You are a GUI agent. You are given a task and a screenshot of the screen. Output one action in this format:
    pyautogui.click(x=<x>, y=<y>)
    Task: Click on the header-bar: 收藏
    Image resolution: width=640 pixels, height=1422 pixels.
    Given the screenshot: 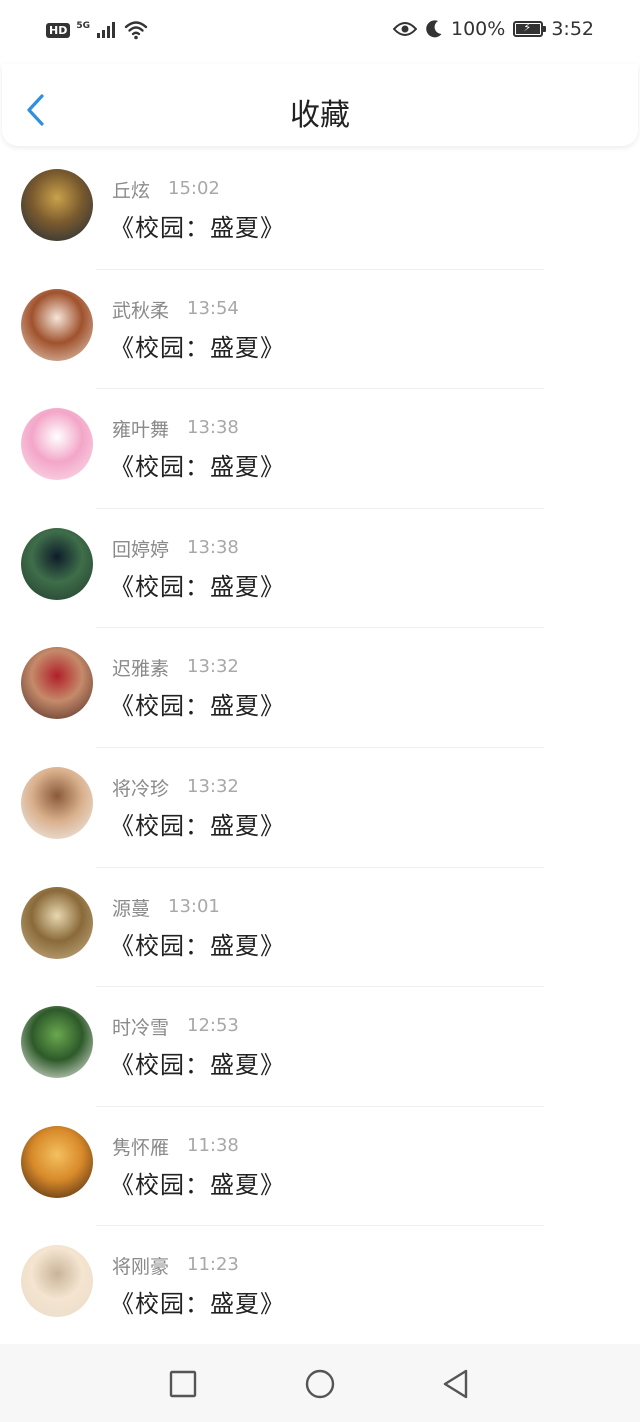 What is the action you would take?
    pyautogui.click(x=320, y=105)
    